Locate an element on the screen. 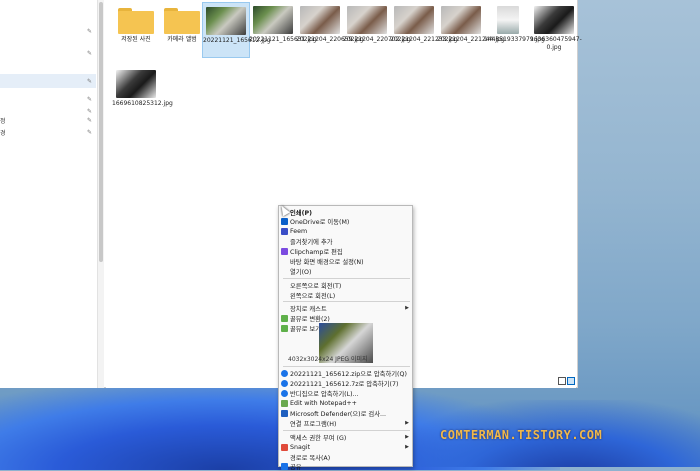 This screenshot has height=471, width=700. menu-item-onedrive: OneDrive로 이동(M) is located at coordinates (345, 221).